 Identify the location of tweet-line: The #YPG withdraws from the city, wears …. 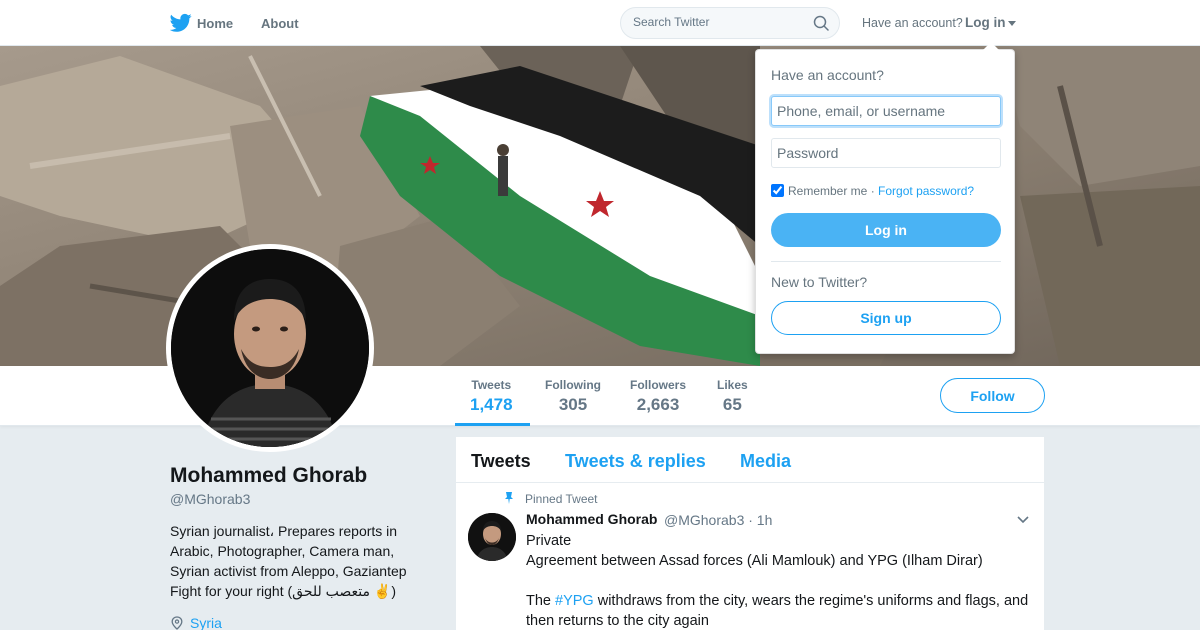
(777, 611).